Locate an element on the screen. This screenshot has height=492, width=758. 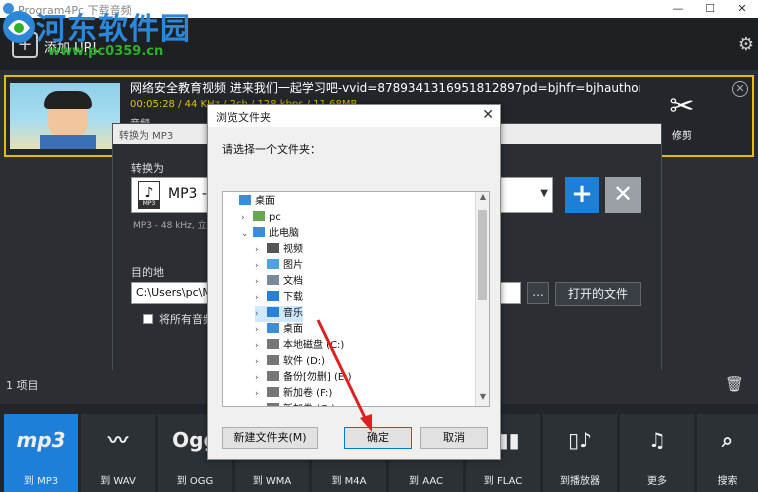
format-button-more: ♫ 更多 is located at coordinates (657, 453).